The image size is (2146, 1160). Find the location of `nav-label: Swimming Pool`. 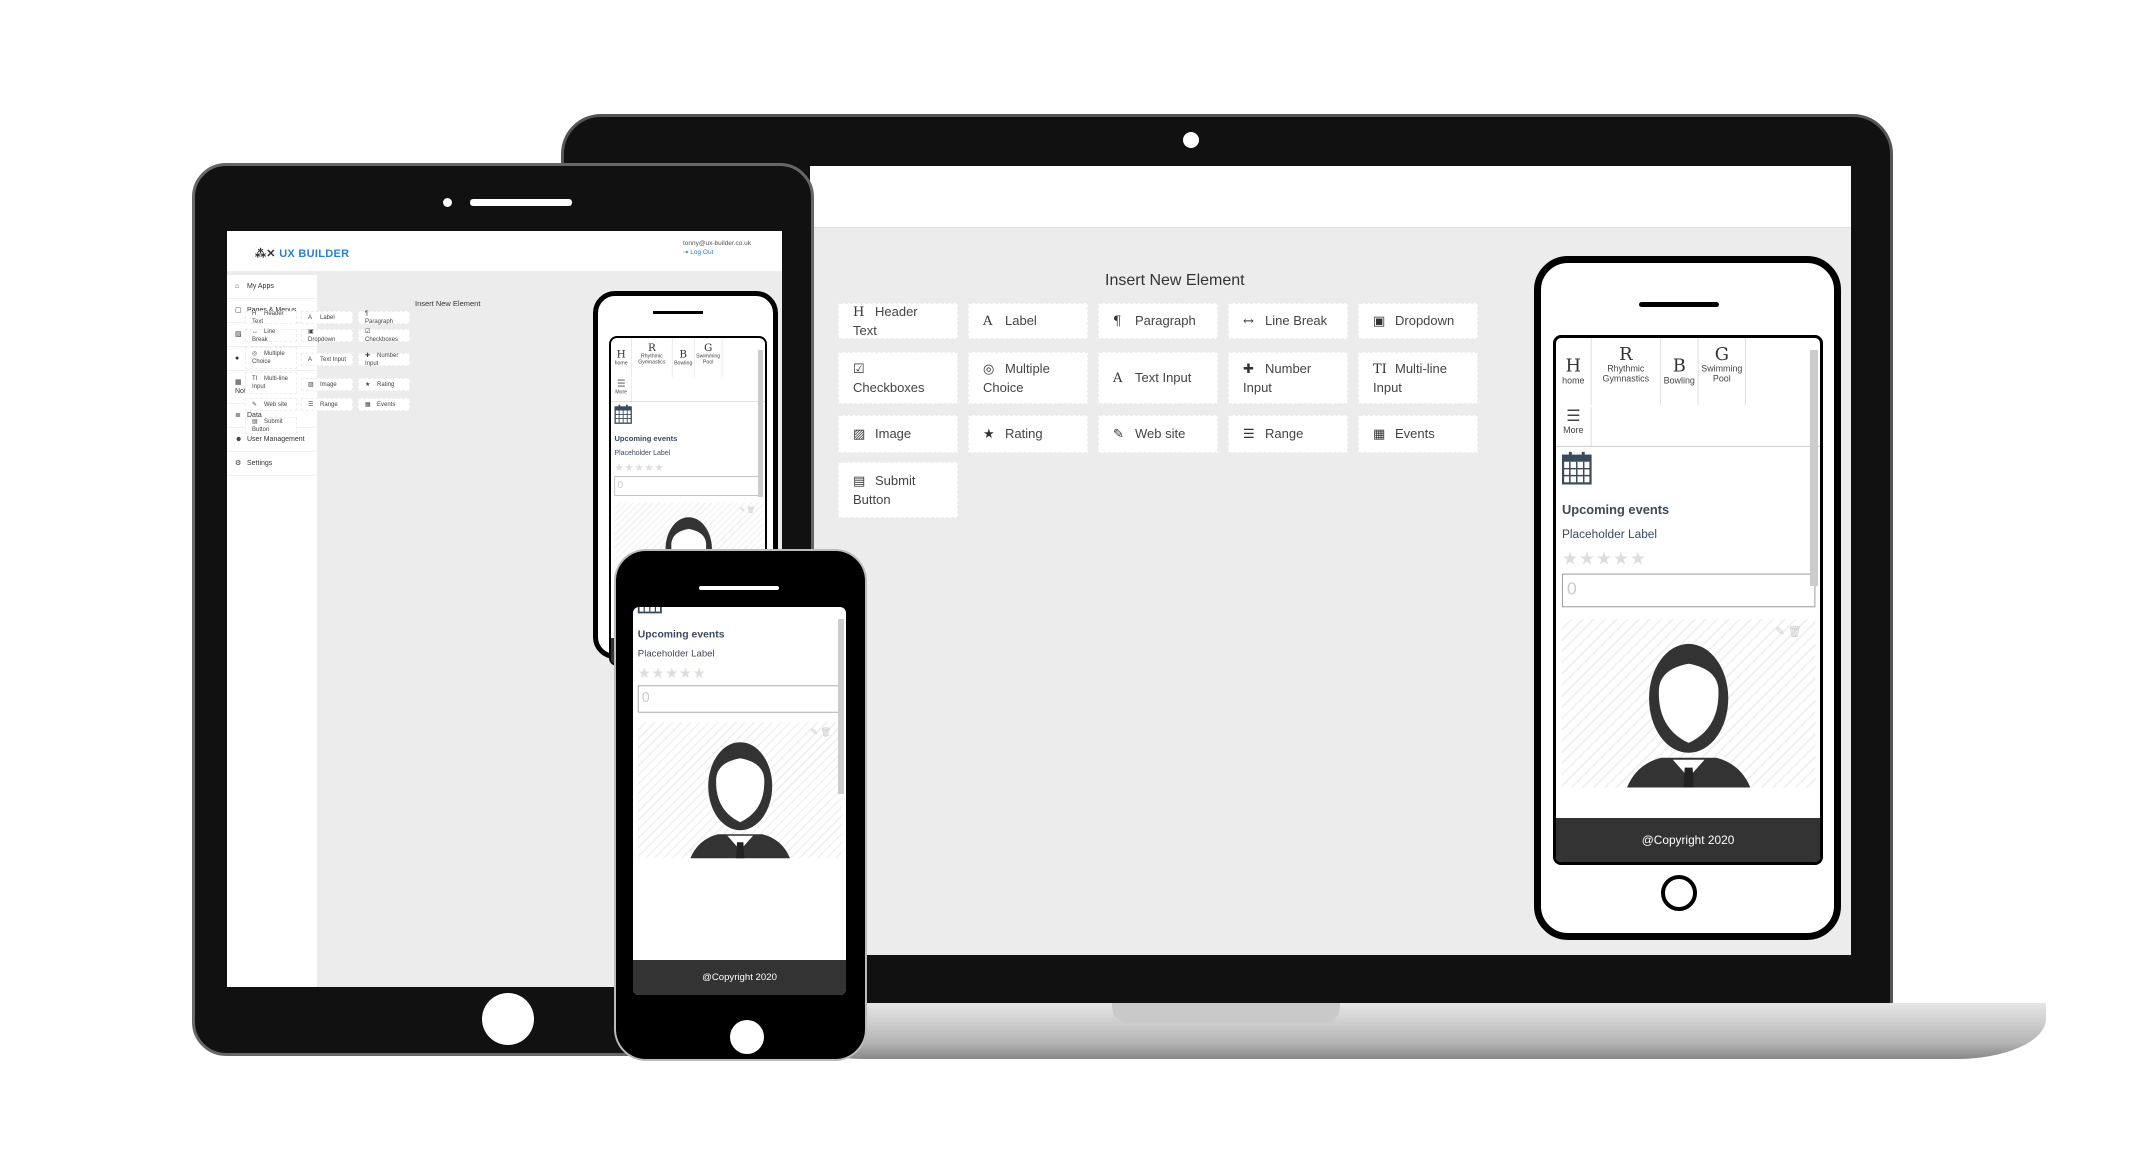

nav-label: Swimming Pool is located at coordinates (1722, 373).